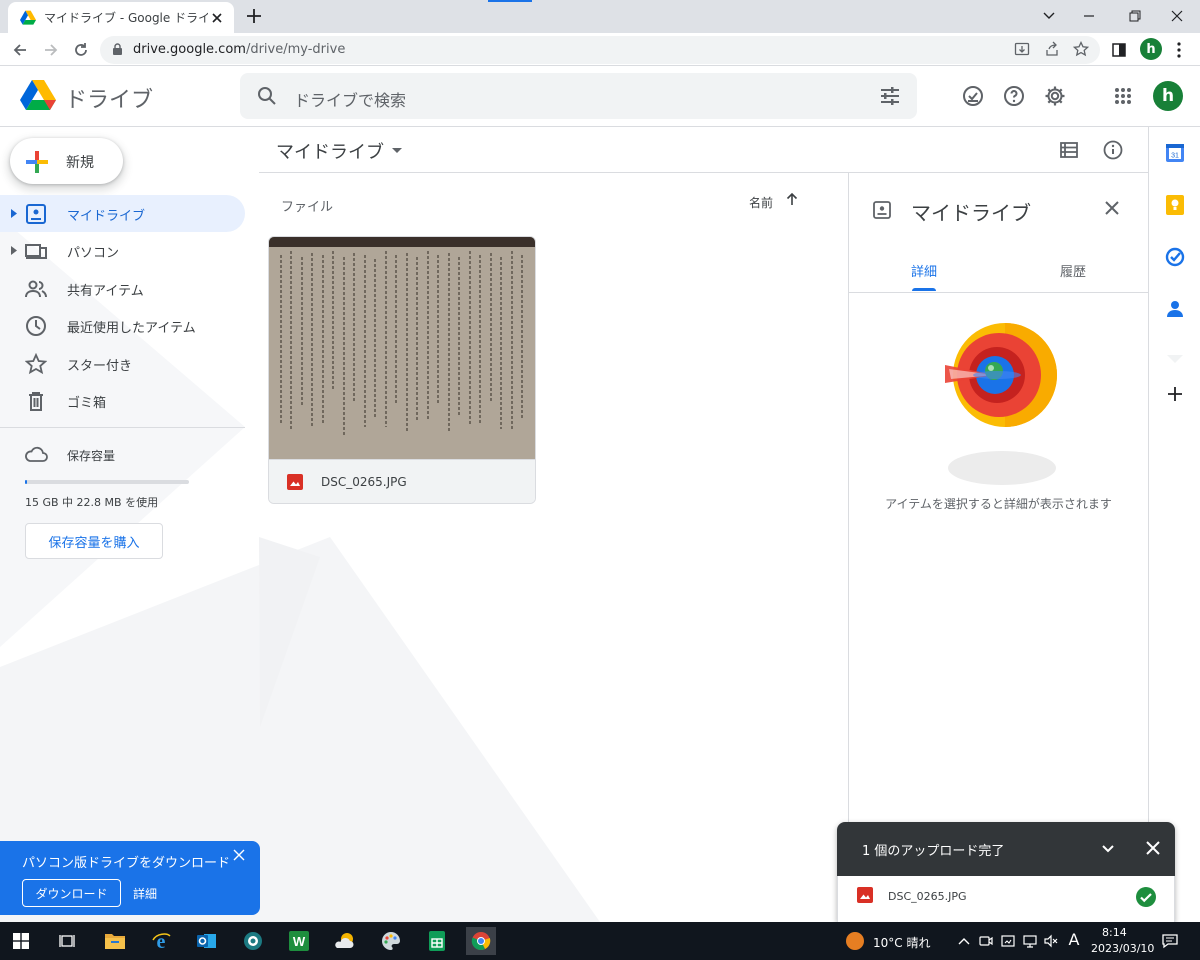 Image resolution: width=1200 pixels, height=960 pixels. Describe the element at coordinates (122, 363) in the screenshot. I see `sidebar-item-starred: スター付き` at that location.